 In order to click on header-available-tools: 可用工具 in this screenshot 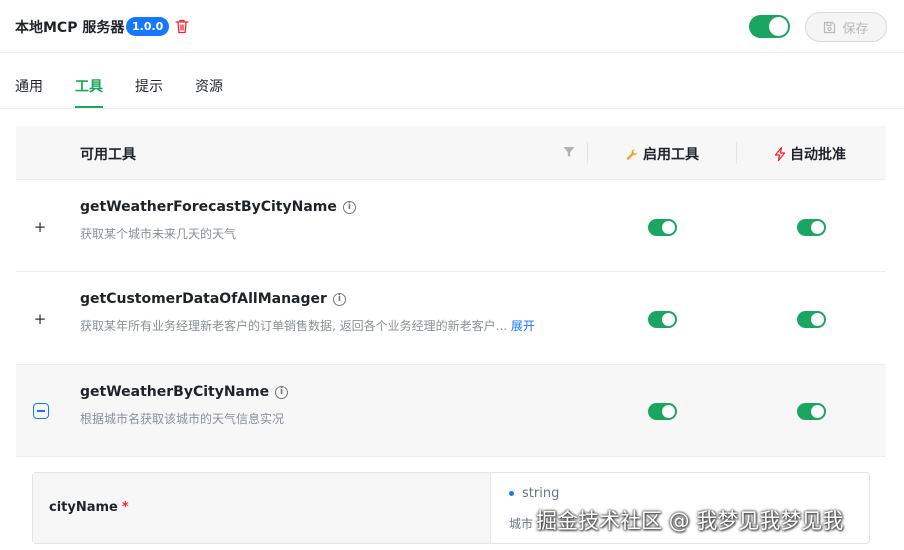, I will do `click(108, 155)`.